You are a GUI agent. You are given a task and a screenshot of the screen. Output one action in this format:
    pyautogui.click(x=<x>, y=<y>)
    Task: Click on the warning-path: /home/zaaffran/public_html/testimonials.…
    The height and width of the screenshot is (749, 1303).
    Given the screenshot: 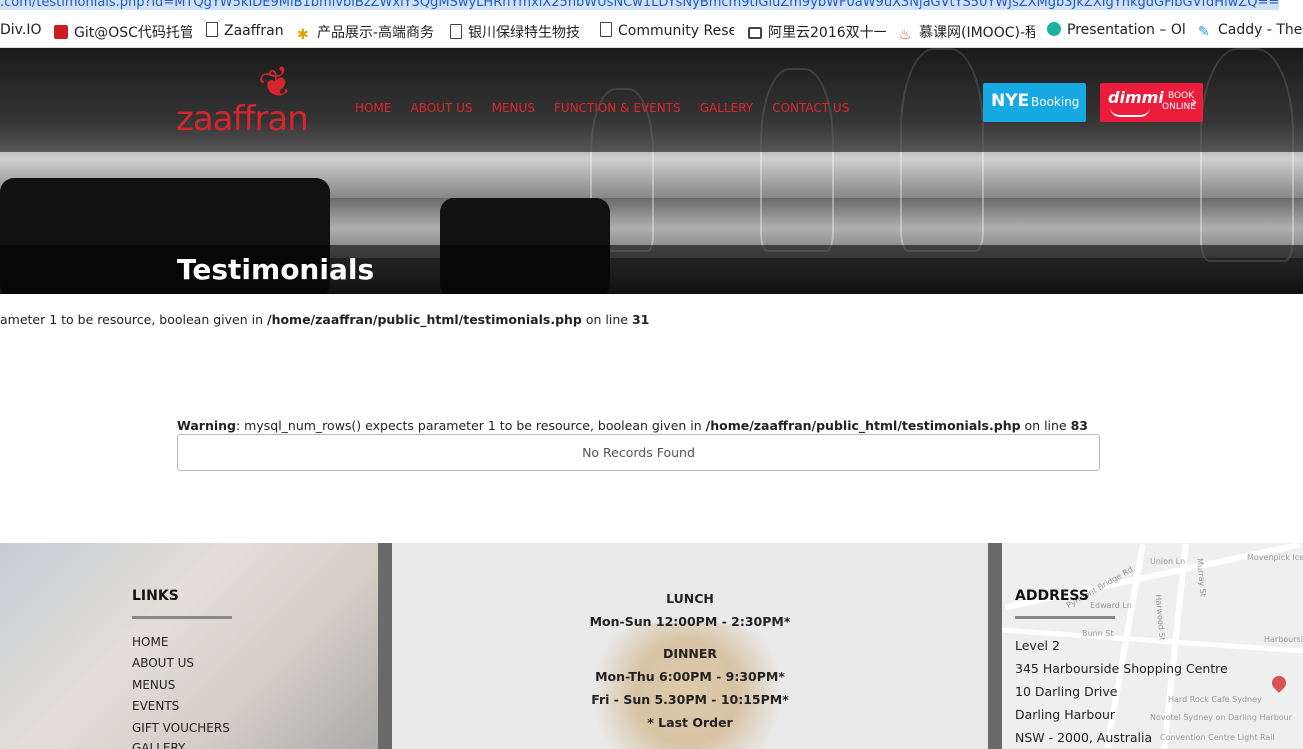 What is the action you would take?
    pyautogui.click(x=863, y=425)
    